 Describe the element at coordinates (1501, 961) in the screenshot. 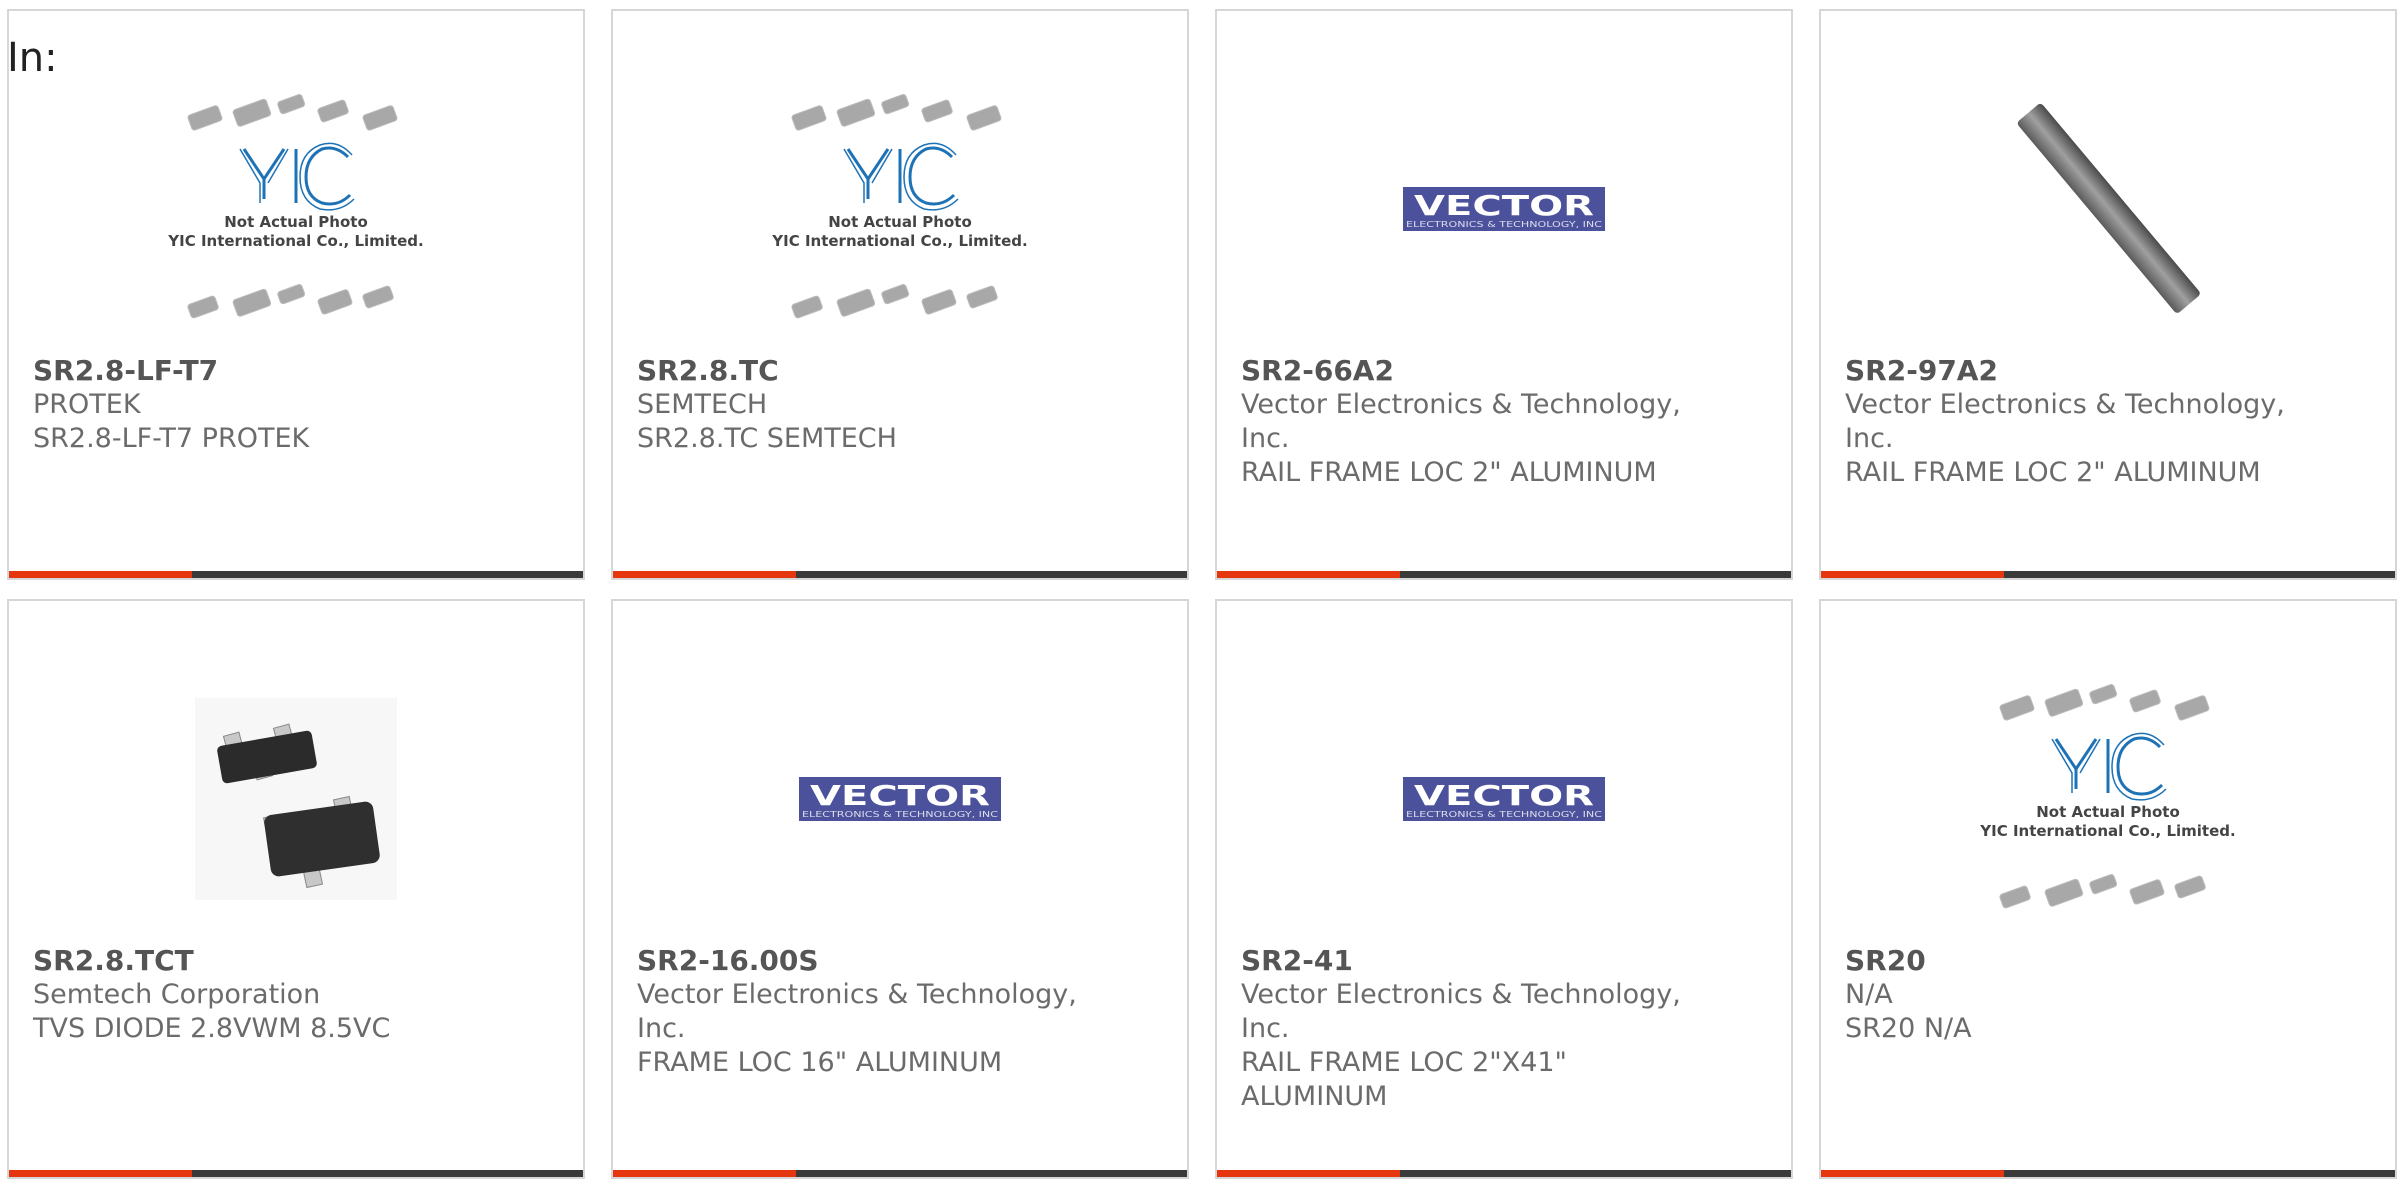

I see `part-number-link: SR2-41` at that location.